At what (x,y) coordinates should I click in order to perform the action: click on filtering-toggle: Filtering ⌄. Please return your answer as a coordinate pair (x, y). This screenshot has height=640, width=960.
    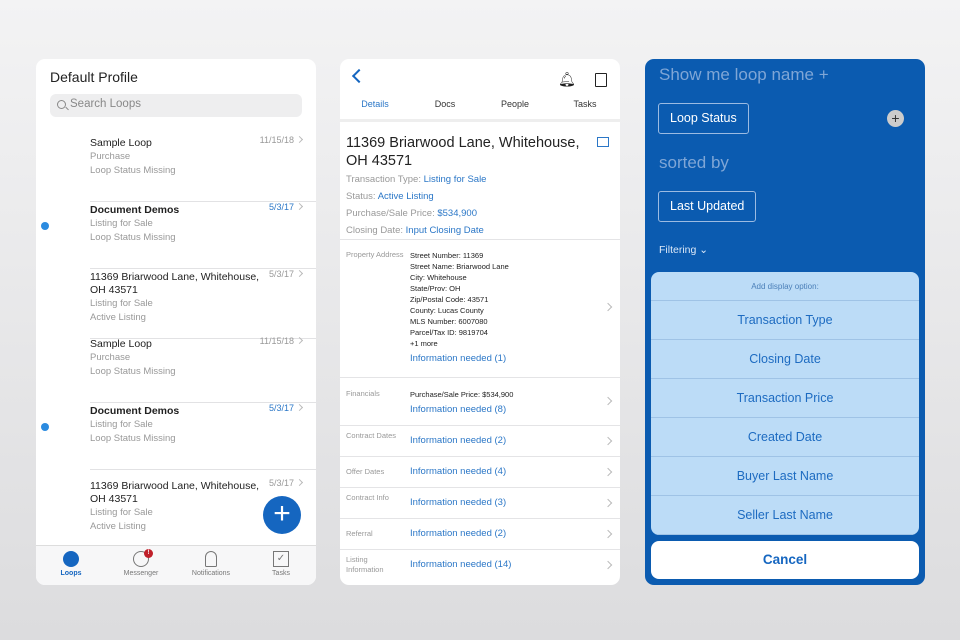
    Looking at the image, I should click on (683, 250).